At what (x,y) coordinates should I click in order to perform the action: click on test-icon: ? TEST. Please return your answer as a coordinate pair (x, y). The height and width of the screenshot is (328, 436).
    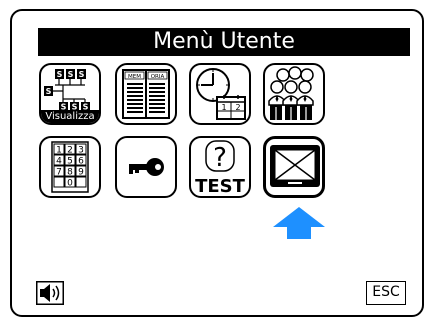
    Looking at the image, I should click on (220, 168).